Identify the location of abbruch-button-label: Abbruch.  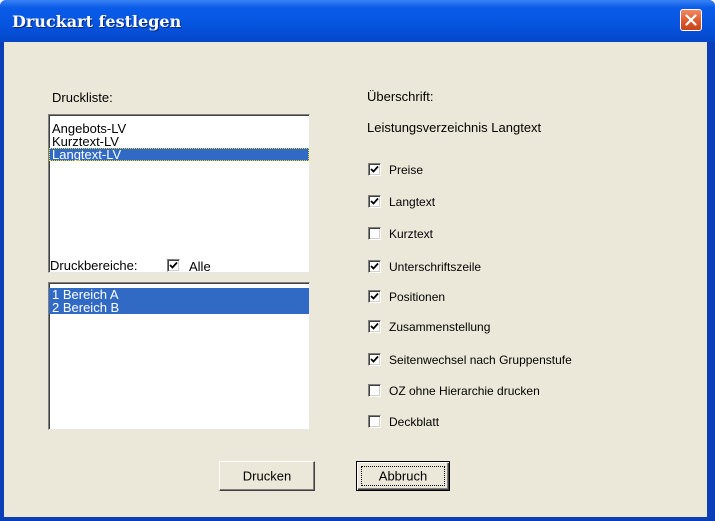
(403, 476).